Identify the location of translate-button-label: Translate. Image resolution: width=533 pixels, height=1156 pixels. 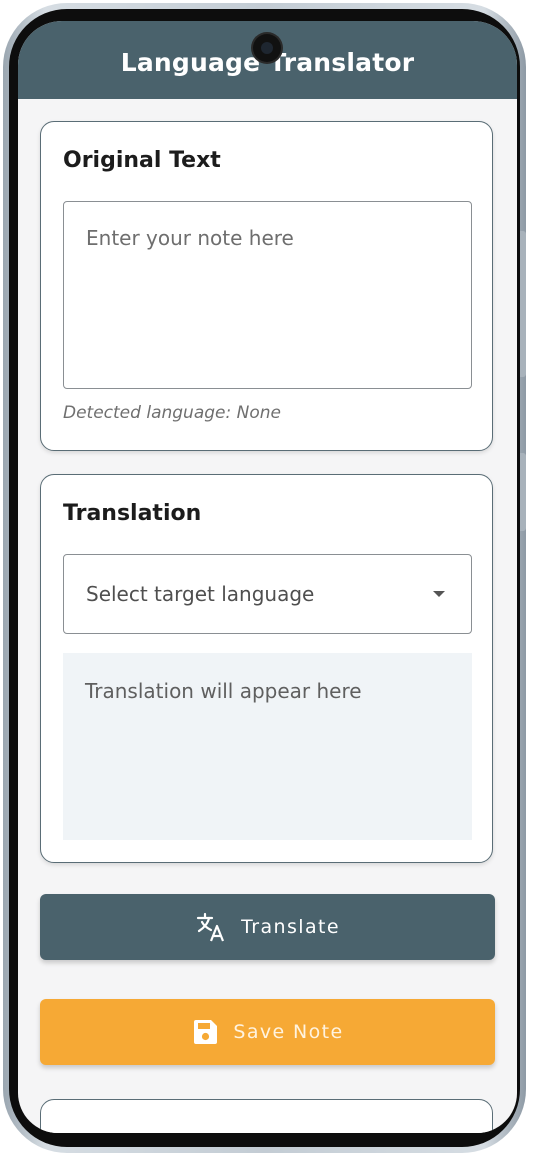
(290, 927).